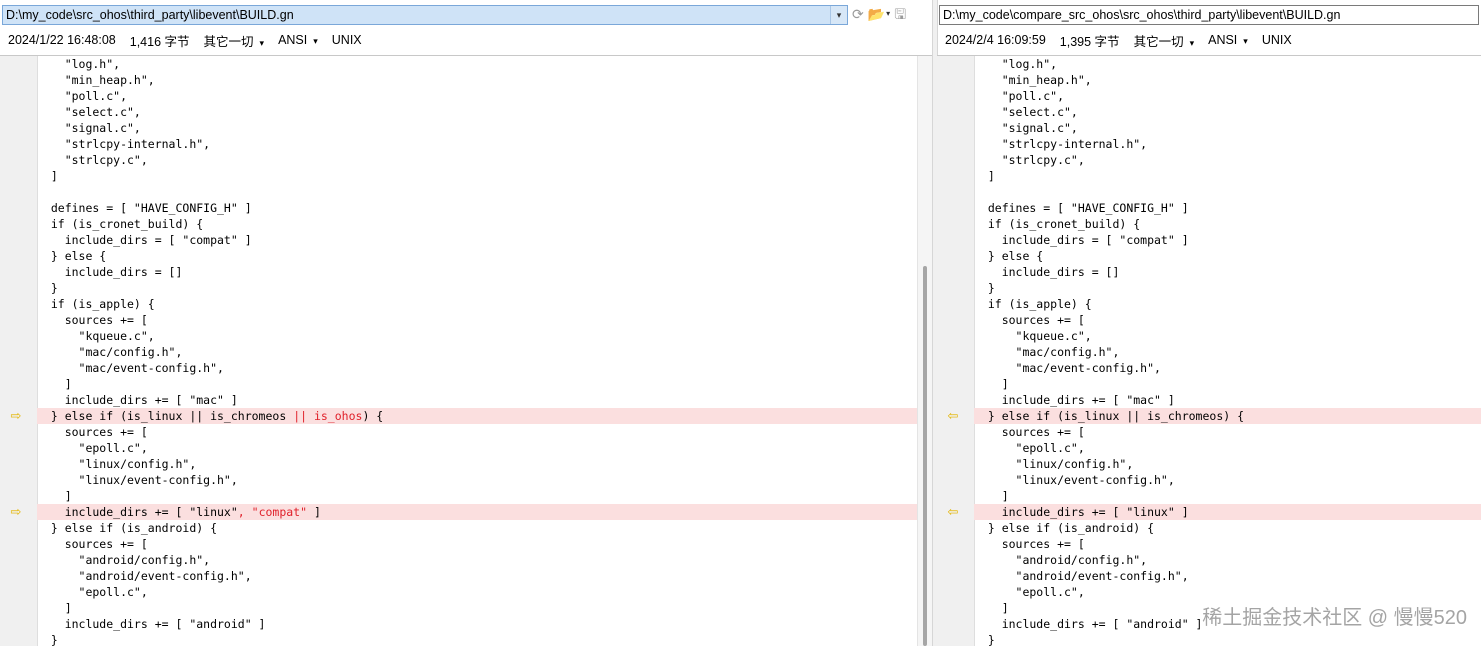 The width and height of the screenshot is (1481, 646). I want to click on code-line: "log.h",, so click(1227, 64).